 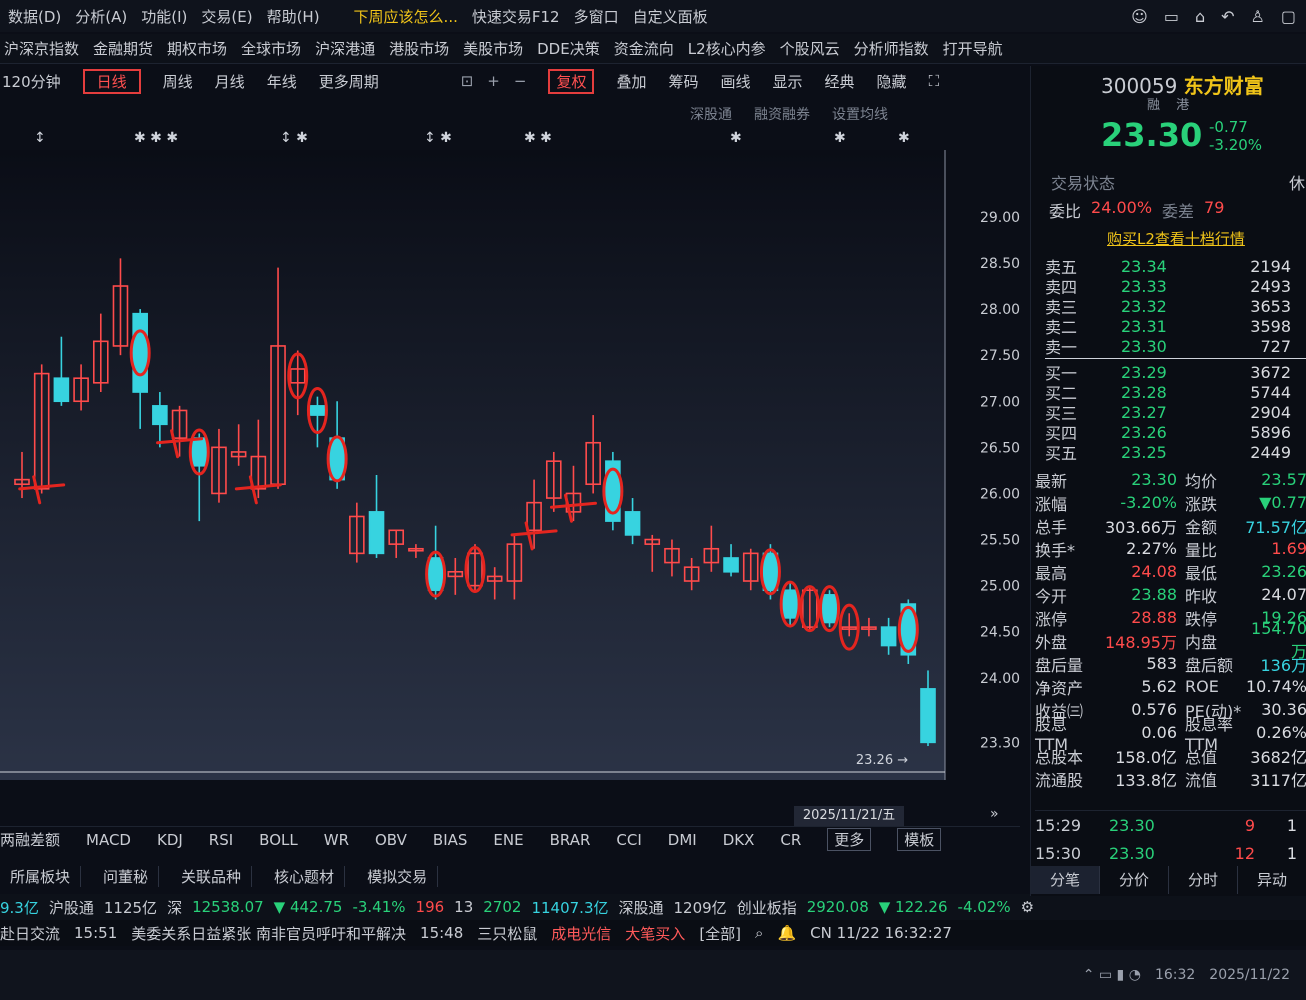 What do you see at coordinates (170, 840) in the screenshot?
I see `tab-kdj: KDJ` at bounding box center [170, 840].